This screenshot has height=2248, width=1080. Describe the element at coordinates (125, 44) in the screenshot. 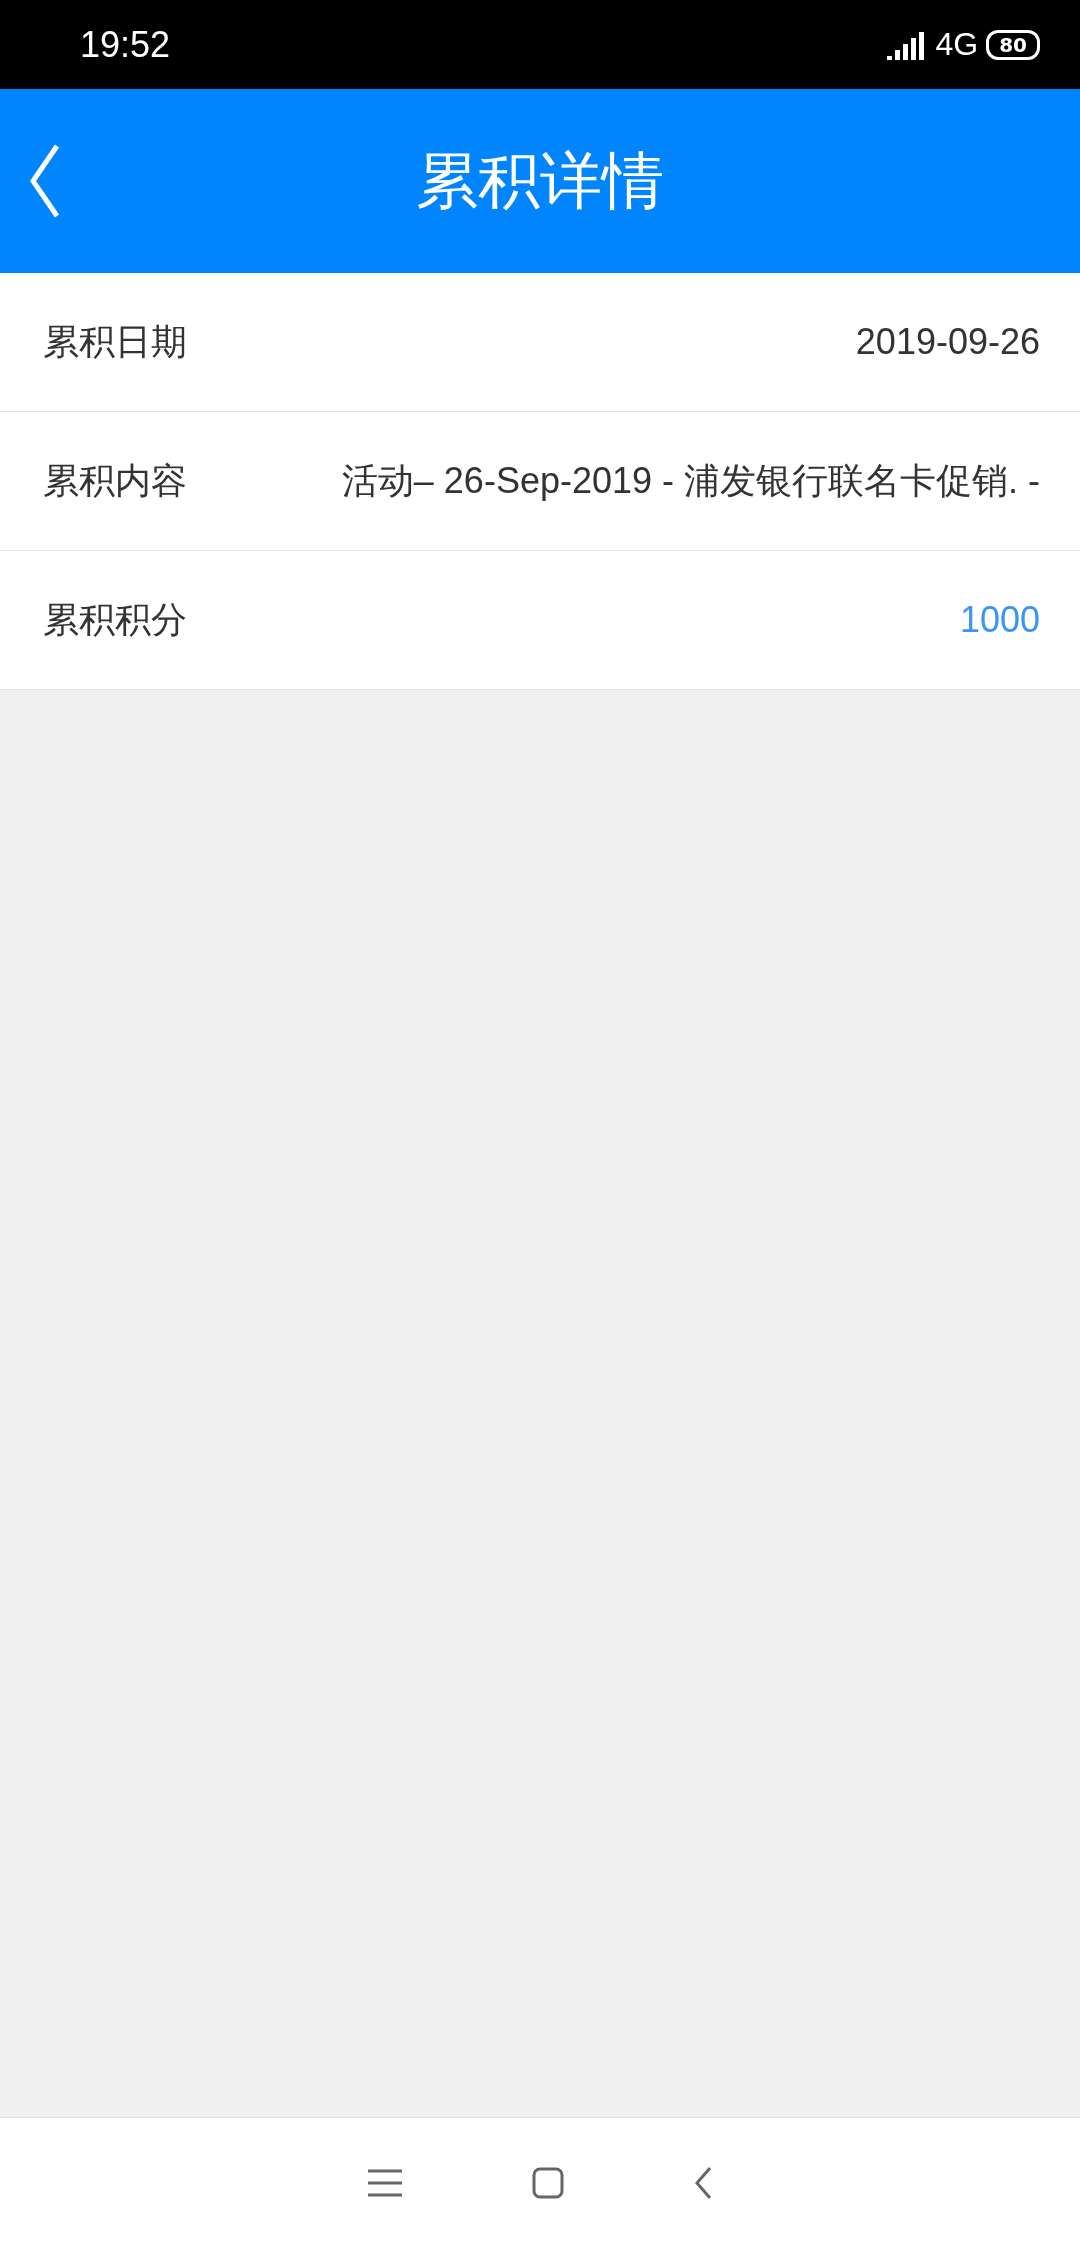

I see `status-time: 19:52` at that location.